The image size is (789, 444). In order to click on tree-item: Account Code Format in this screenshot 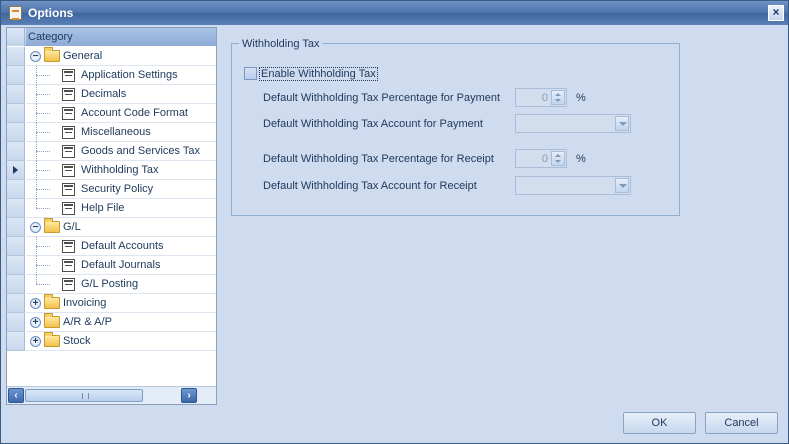, I will do `click(111, 113)`.